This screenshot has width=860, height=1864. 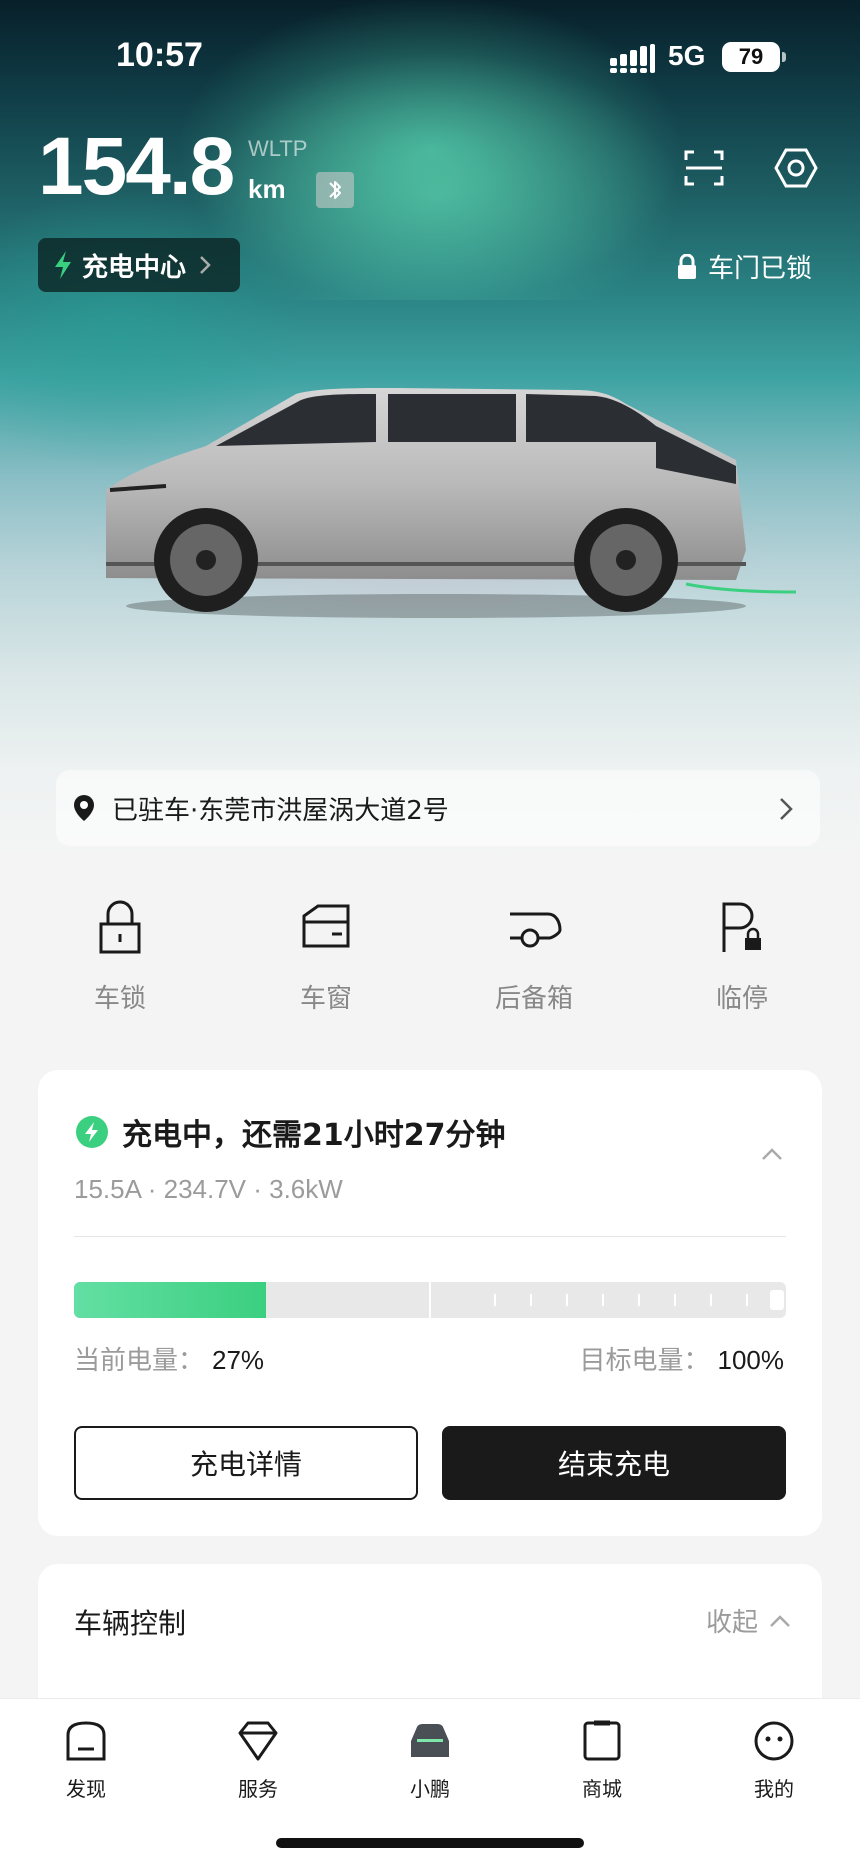 I want to click on tab-label: 小鹏, so click(x=430, y=1789).